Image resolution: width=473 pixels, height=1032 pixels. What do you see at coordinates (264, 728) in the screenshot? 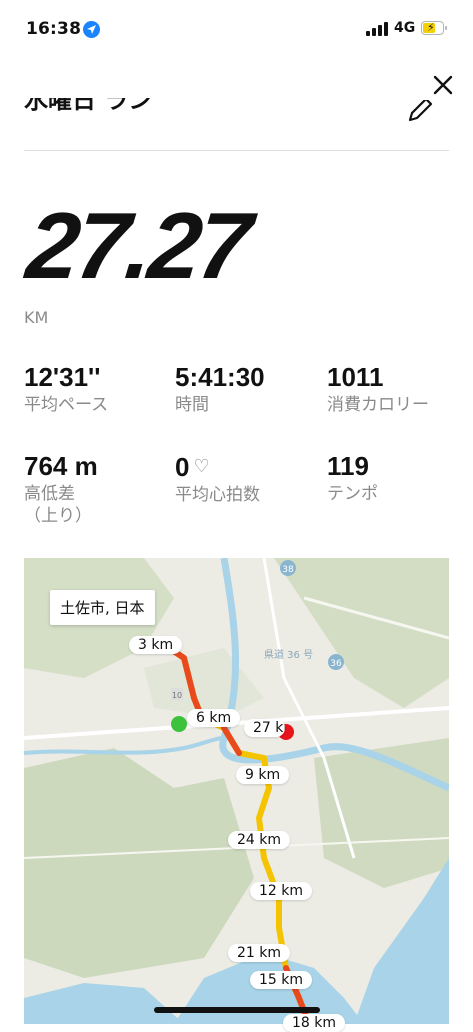
I see `km-marker: 27 km` at bounding box center [264, 728].